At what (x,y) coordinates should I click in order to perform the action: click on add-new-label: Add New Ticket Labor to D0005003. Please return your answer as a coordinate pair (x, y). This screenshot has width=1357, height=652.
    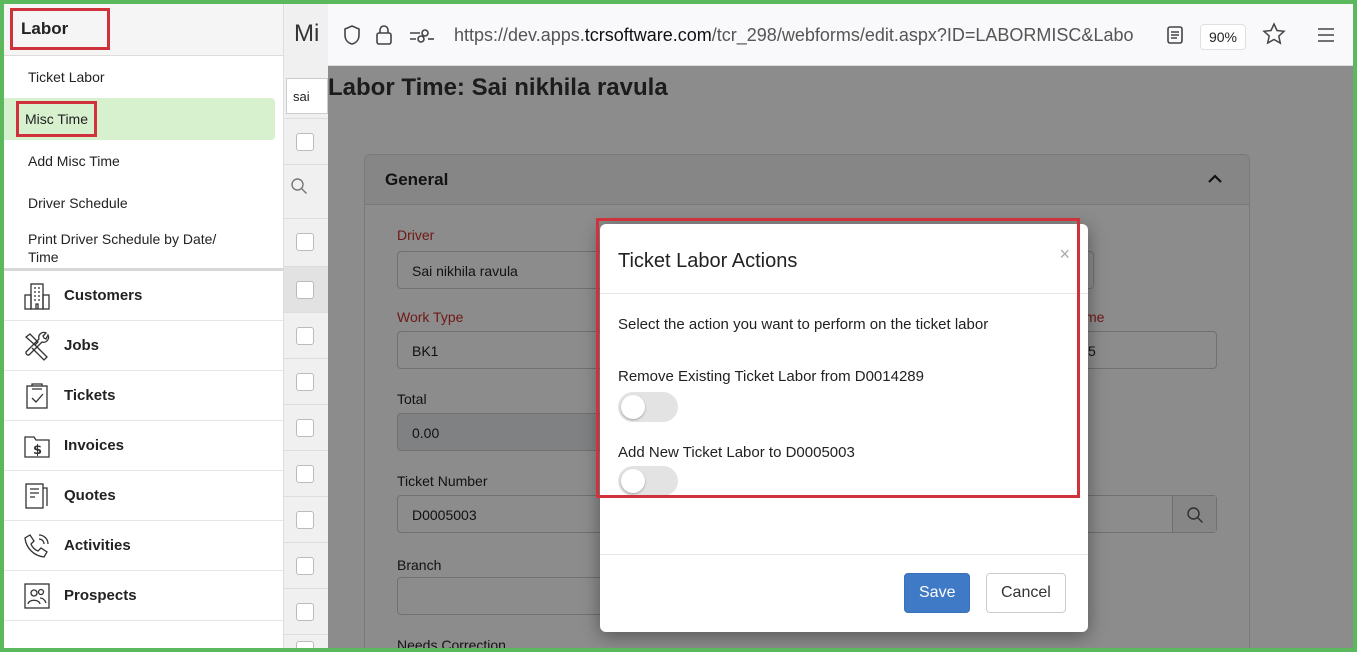
    Looking at the image, I should click on (736, 452).